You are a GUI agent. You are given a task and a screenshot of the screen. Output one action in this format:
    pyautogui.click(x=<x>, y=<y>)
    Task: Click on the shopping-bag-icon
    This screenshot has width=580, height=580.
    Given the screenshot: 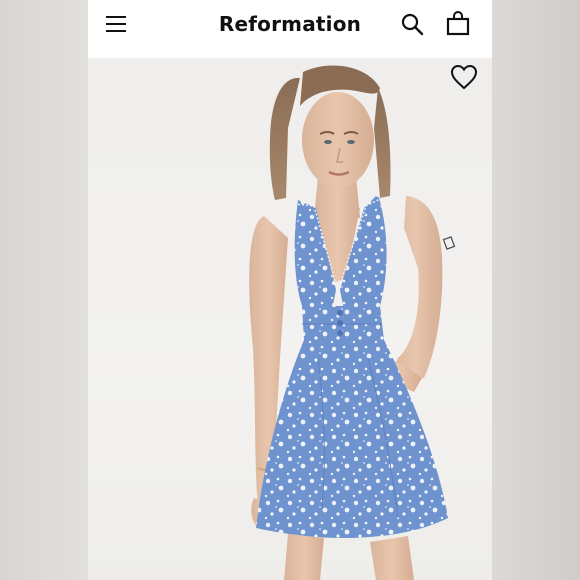 What is the action you would take?
    pyautogui.click(x=458, y=24)
    